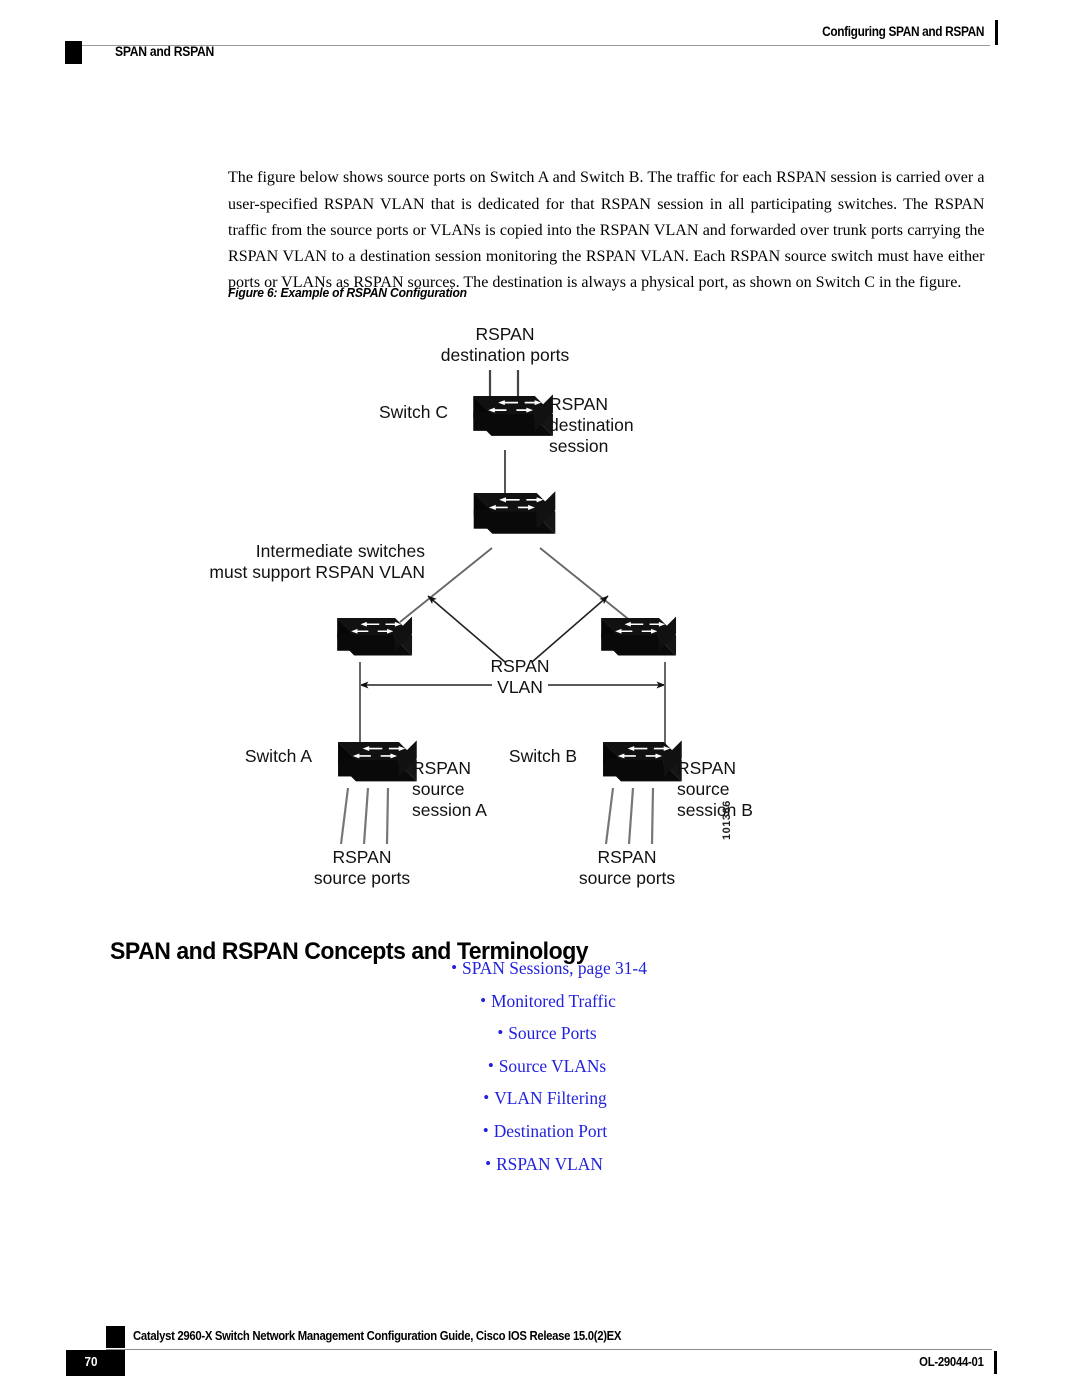 The height and width of the screenshot is (1397, 1080). Describe the element at coordinates (554, 968) in the screenshot. I see `xref-link: SPAN Sessions, page 31-4` at that location.